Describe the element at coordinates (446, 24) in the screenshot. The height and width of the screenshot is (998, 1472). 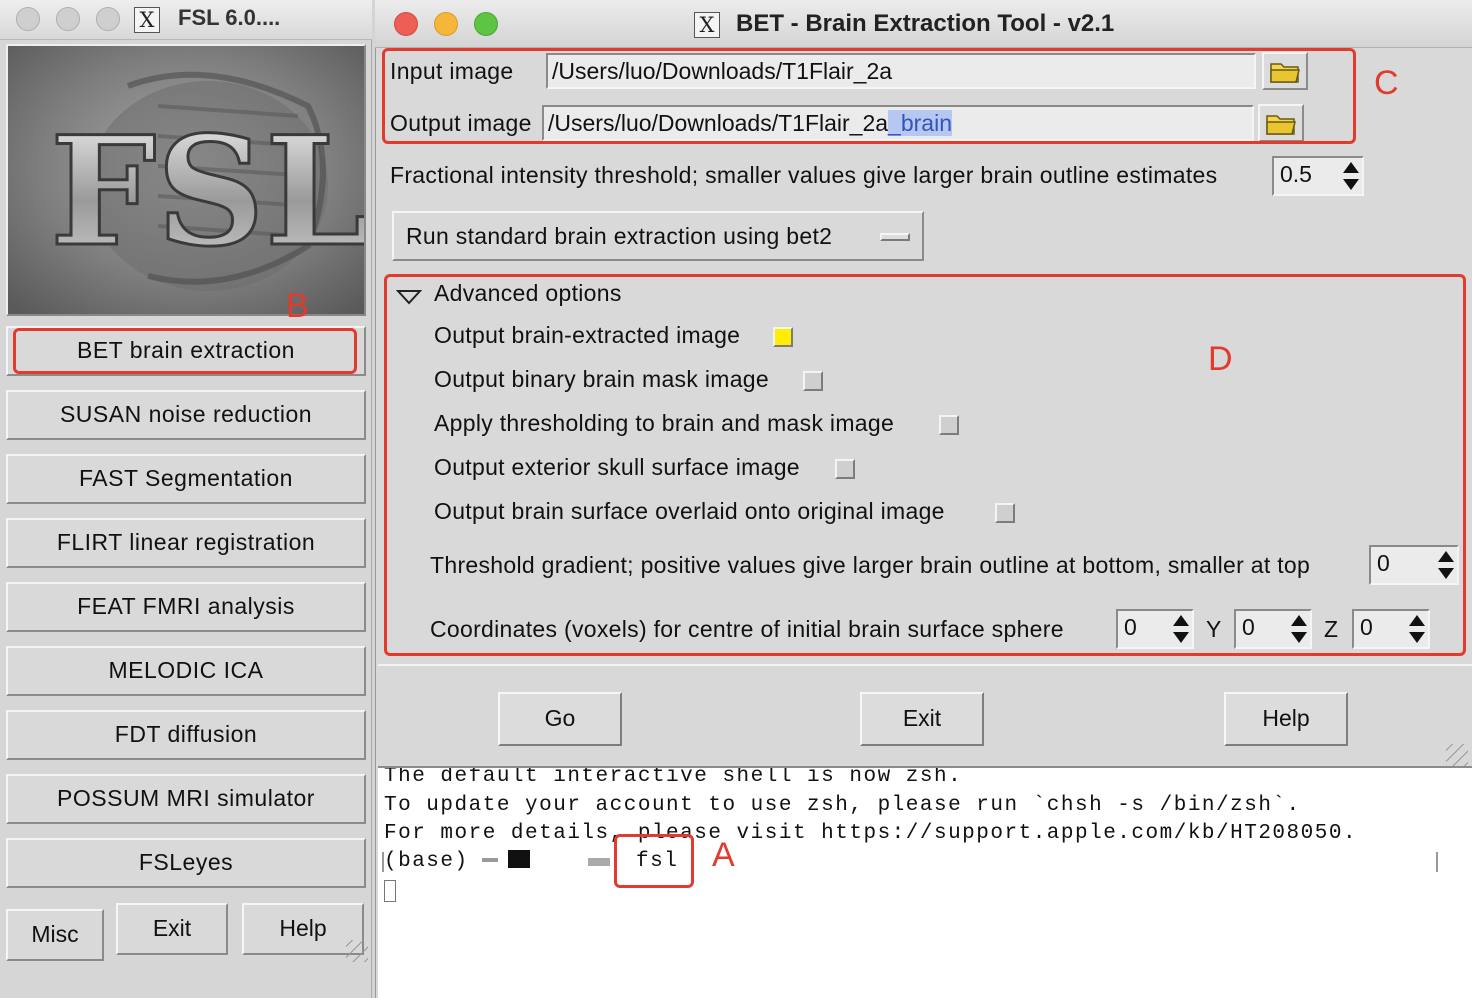
I see `bet-minimize-button` at that location.